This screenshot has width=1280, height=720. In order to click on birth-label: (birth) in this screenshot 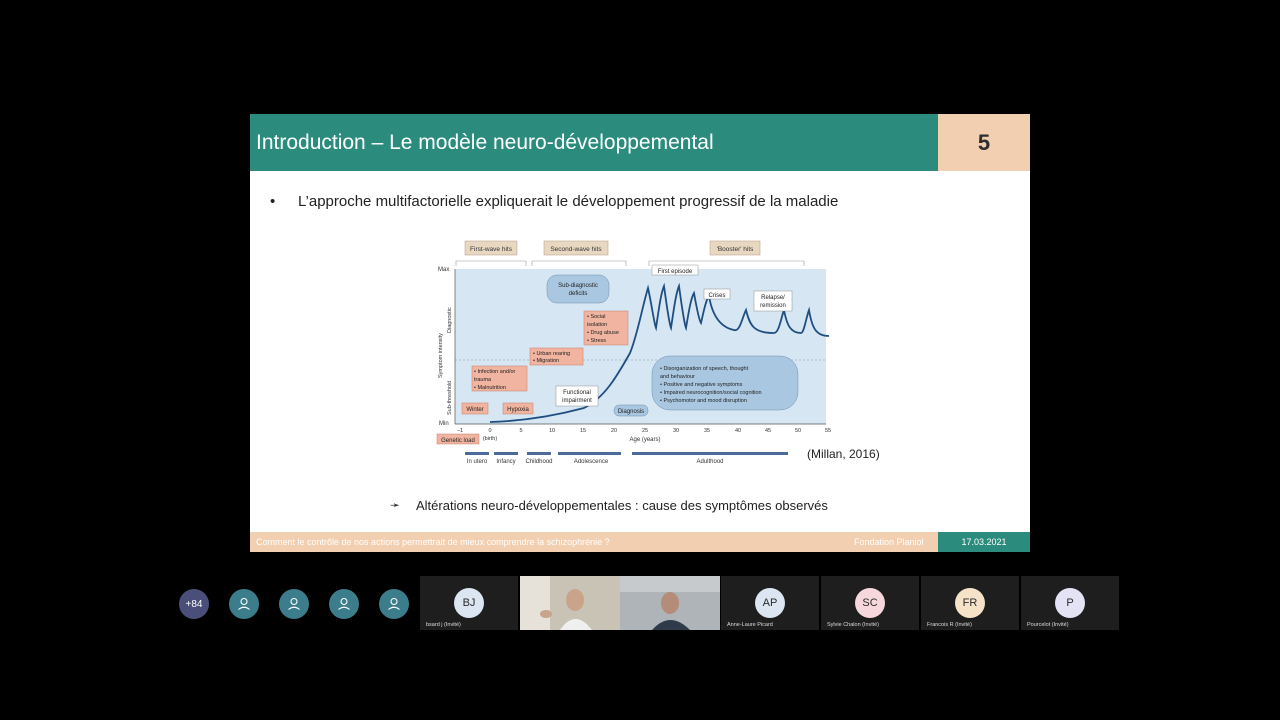, I will do `click(490, 439)`.